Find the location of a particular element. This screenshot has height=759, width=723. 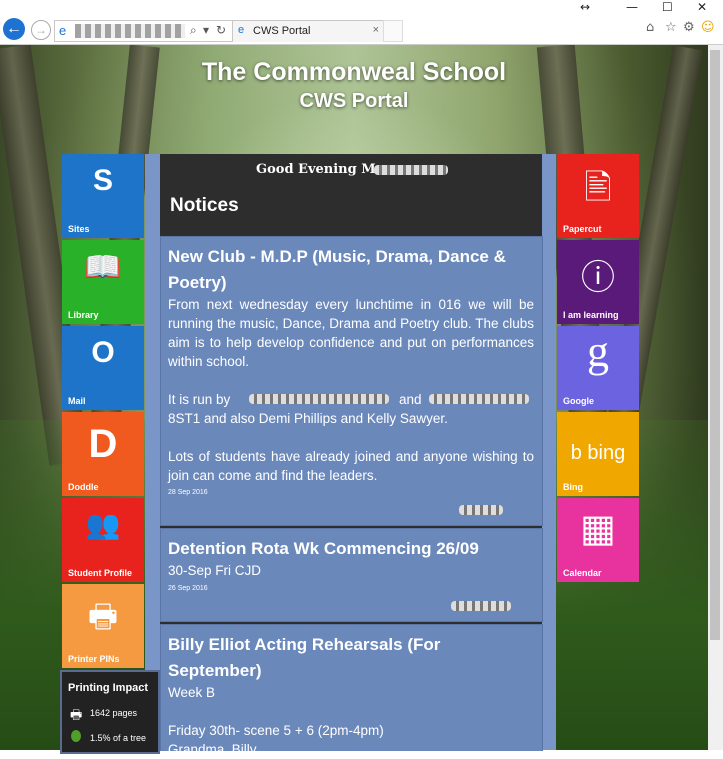

greeting: Good Evening Mr is located at coordinates (319, 169).